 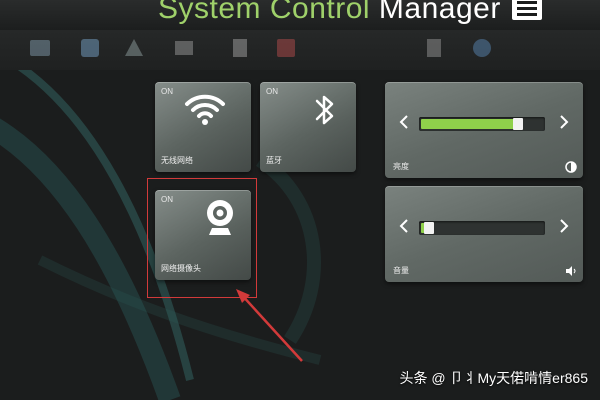 I want to click on highlight-box, so click(x=202, y=238).